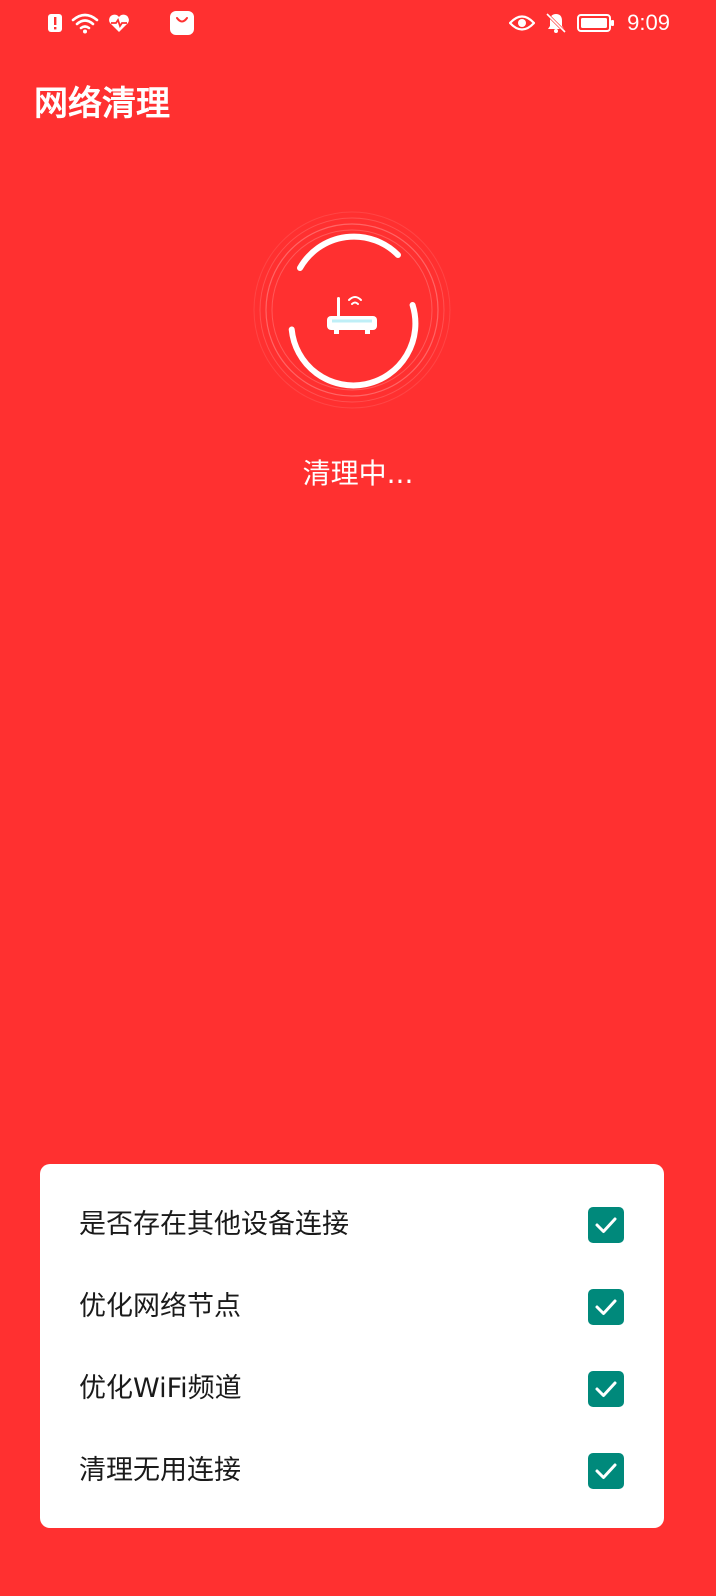 This screenshot has height=1596, width=716. I want to click on bell-off-icon, so click(556, 23).